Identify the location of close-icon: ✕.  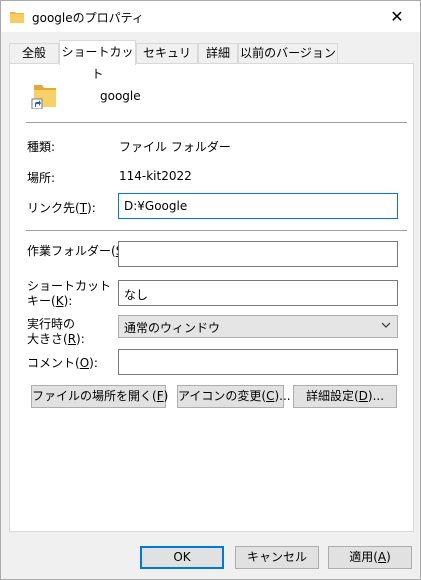
(397, 16).